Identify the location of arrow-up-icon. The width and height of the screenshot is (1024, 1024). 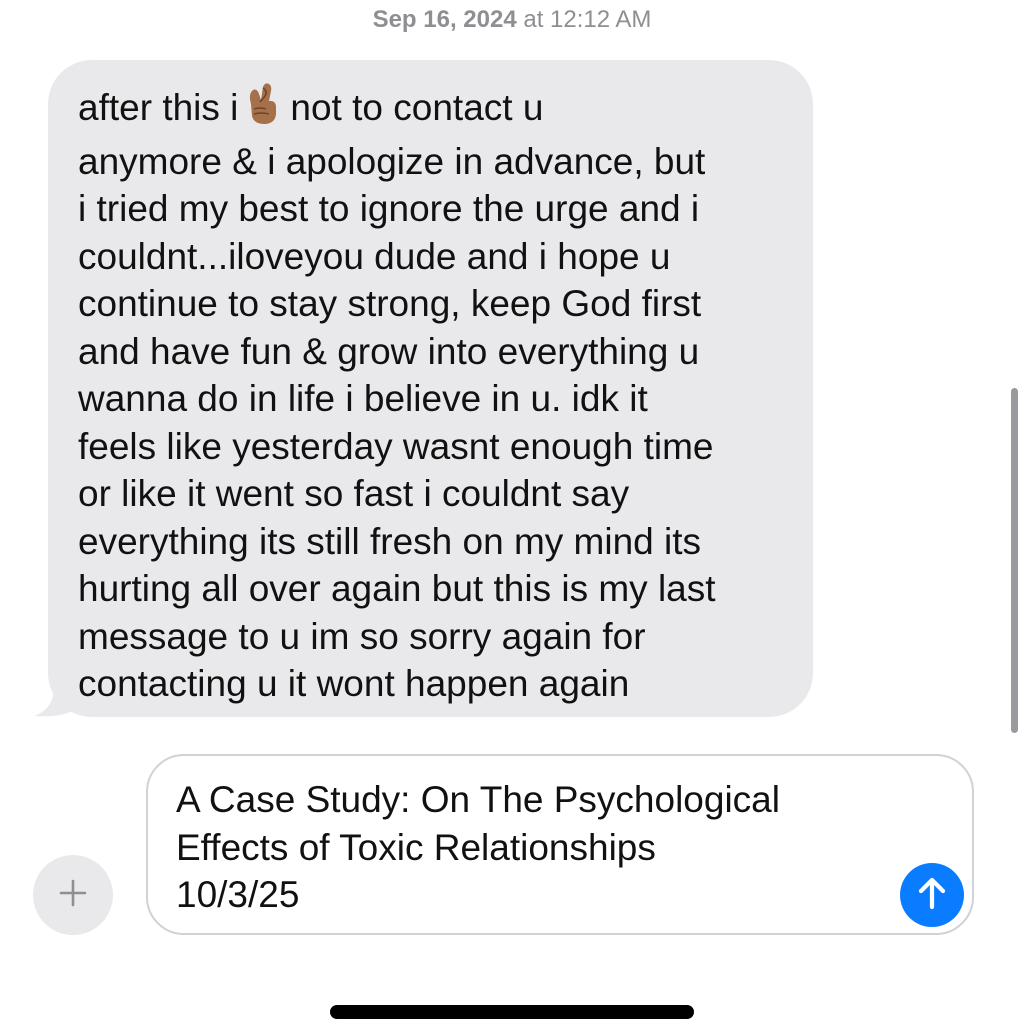
(932, 895).